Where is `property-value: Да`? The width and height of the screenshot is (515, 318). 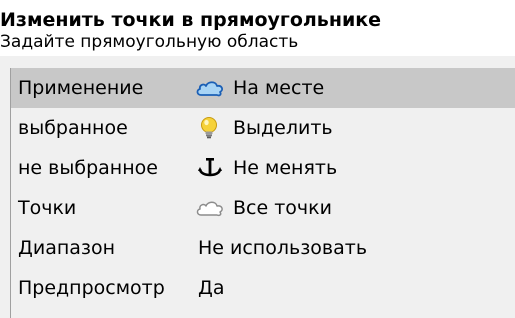
property-value: Да is located at coordinates (211, 288).